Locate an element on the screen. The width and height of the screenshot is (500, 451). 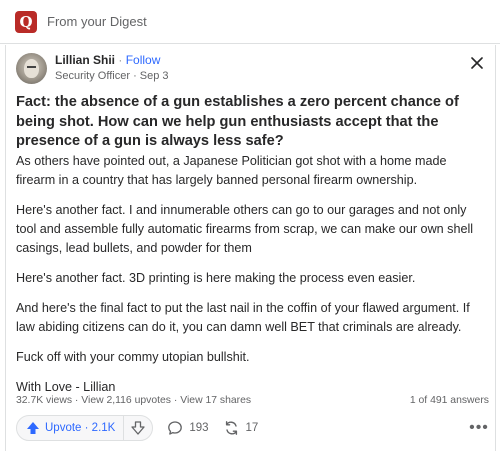
upvote-button: Upvote · 2.1K is located at coordinates (71, 428).